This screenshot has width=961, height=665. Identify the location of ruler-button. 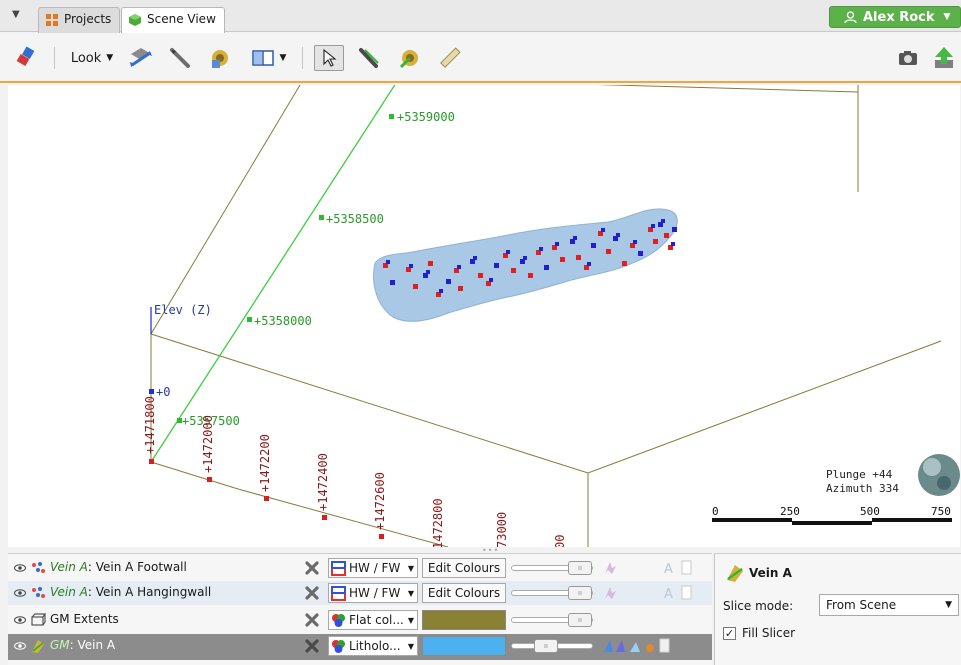
(450, 58).